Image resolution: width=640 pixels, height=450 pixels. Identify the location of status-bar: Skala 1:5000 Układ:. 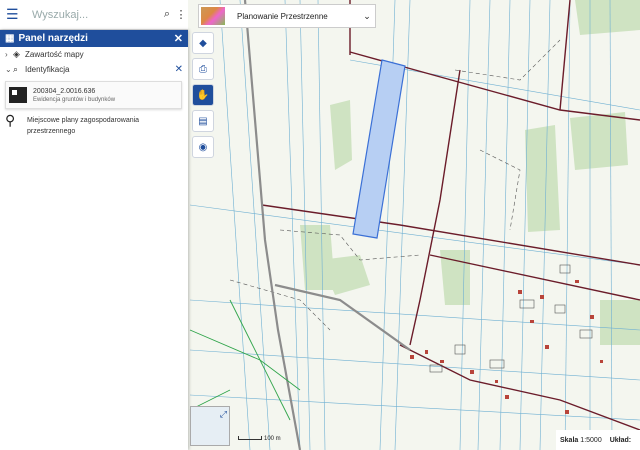
(598, 440).